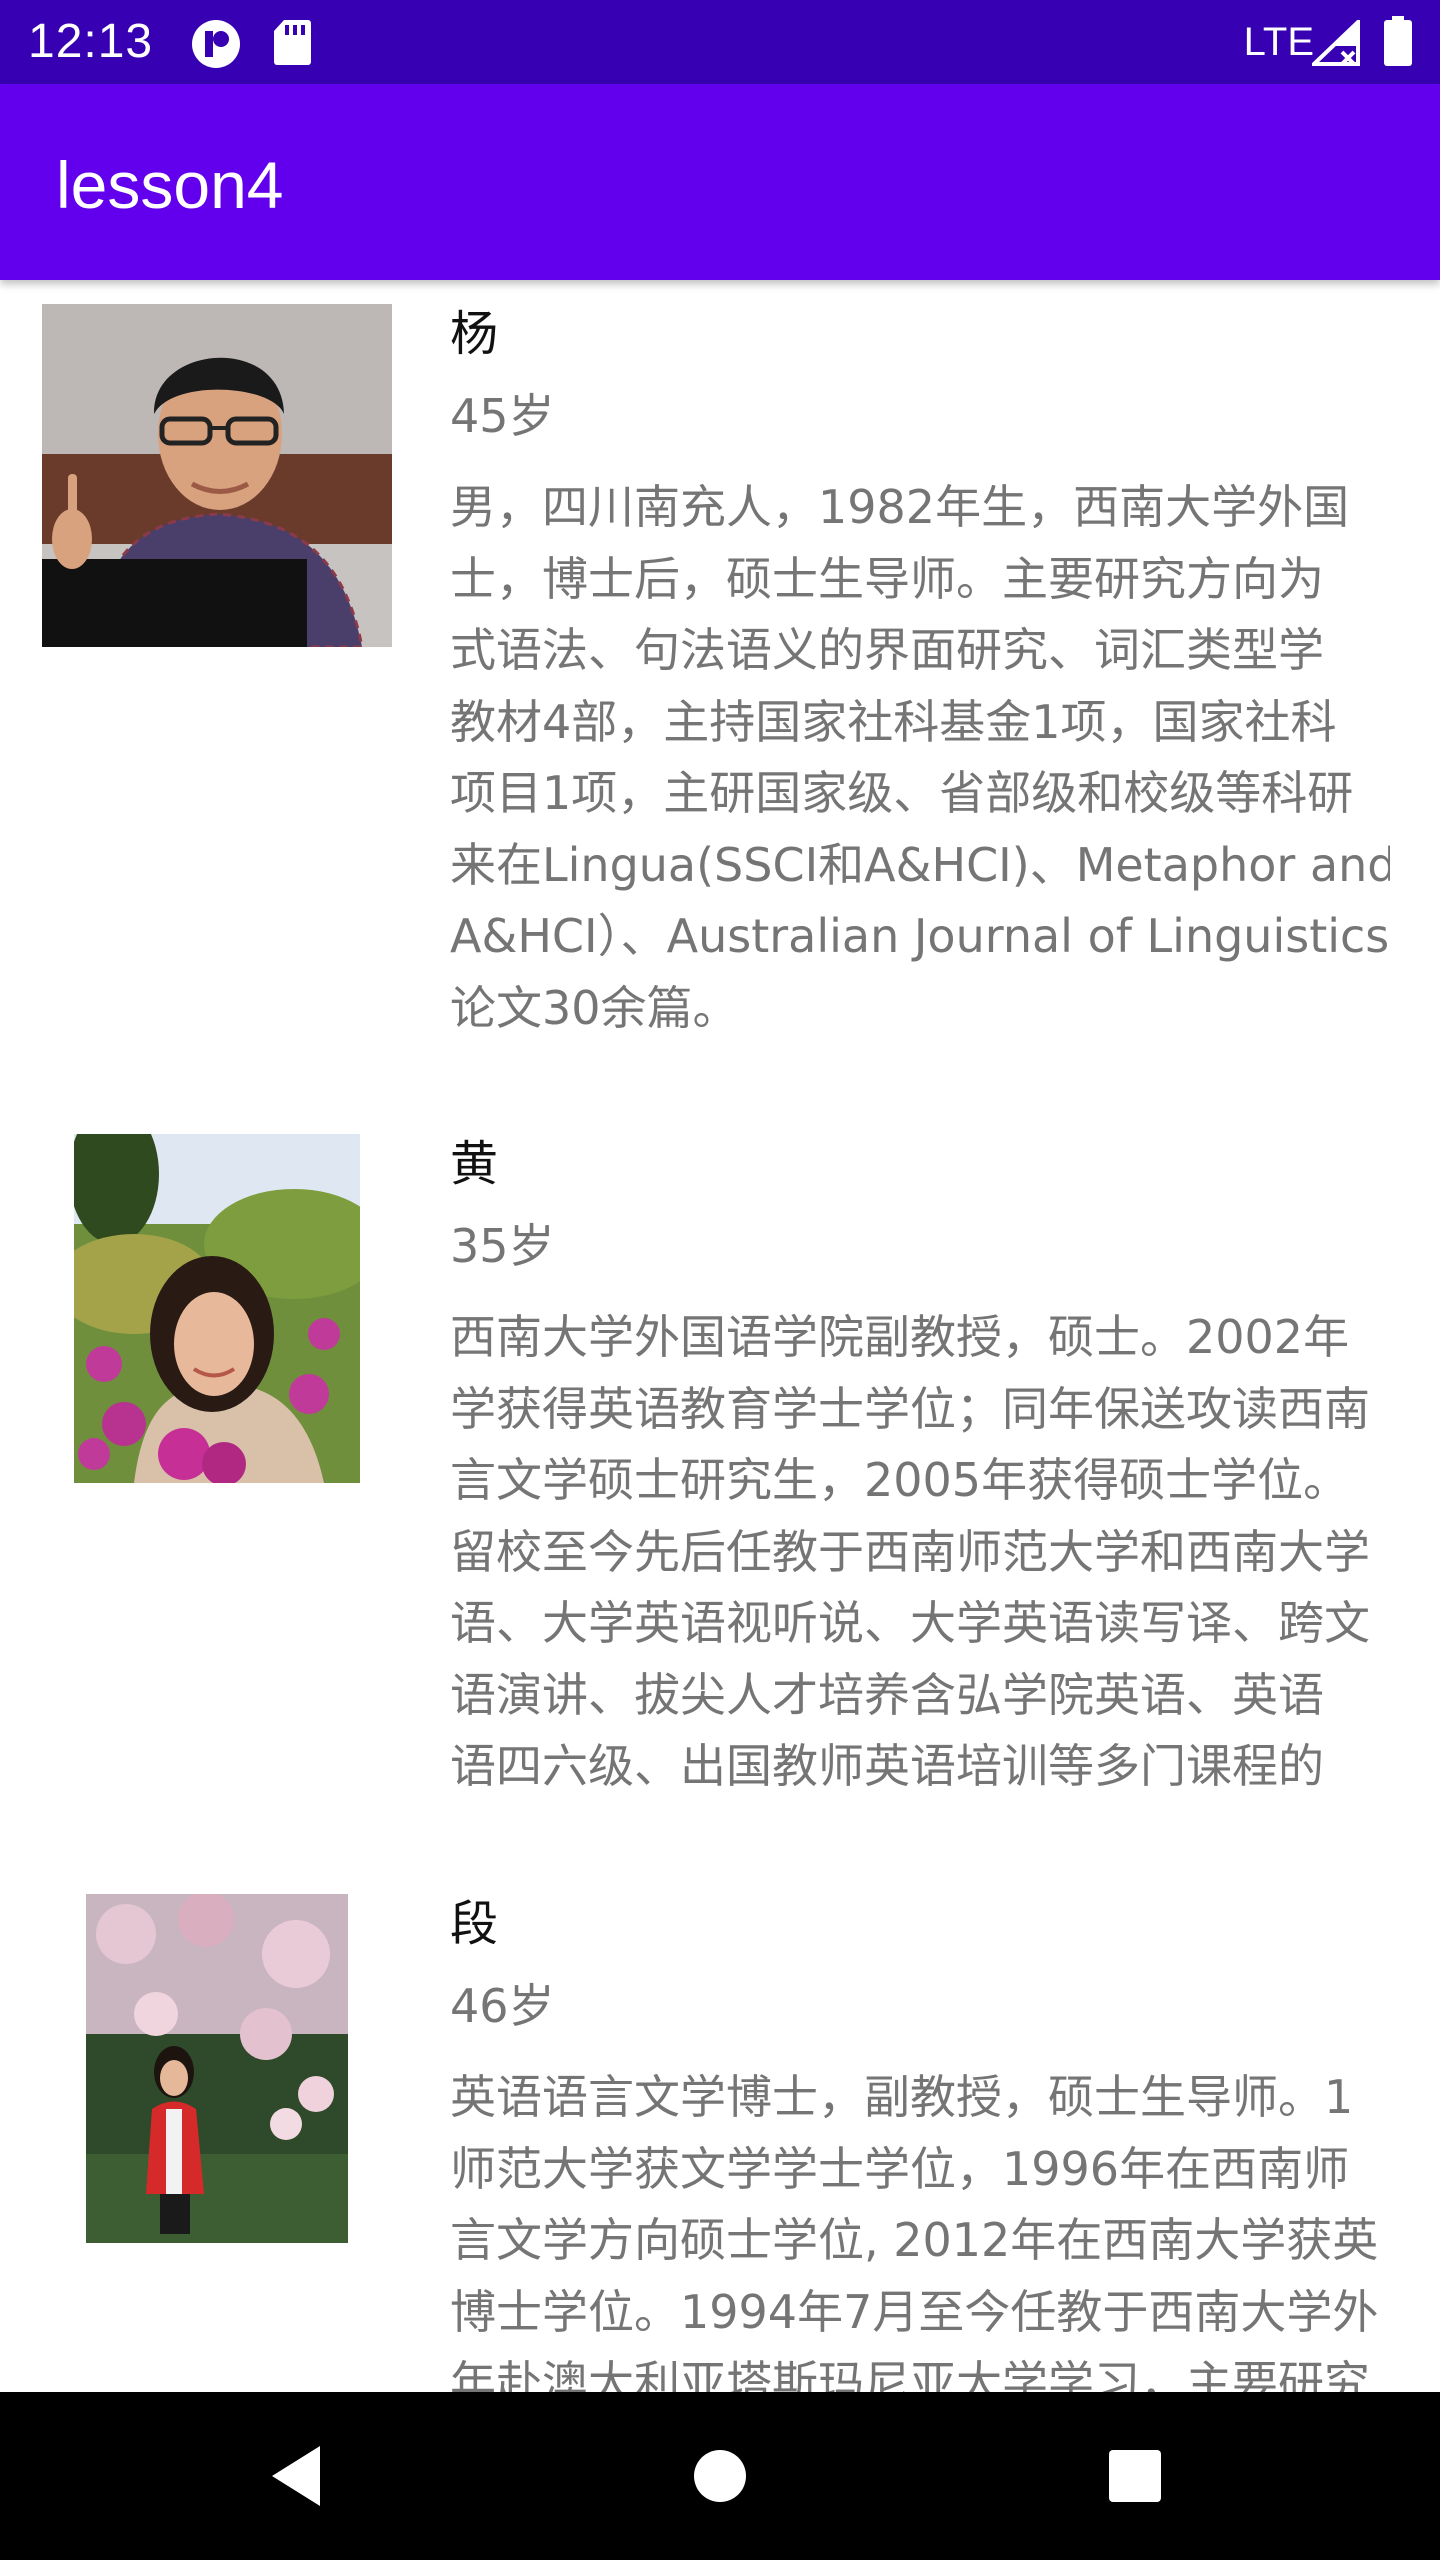 The width and height of the screenshot is (1440, 2560). I want to click on teacher-name: 杨, so click(474, 334).